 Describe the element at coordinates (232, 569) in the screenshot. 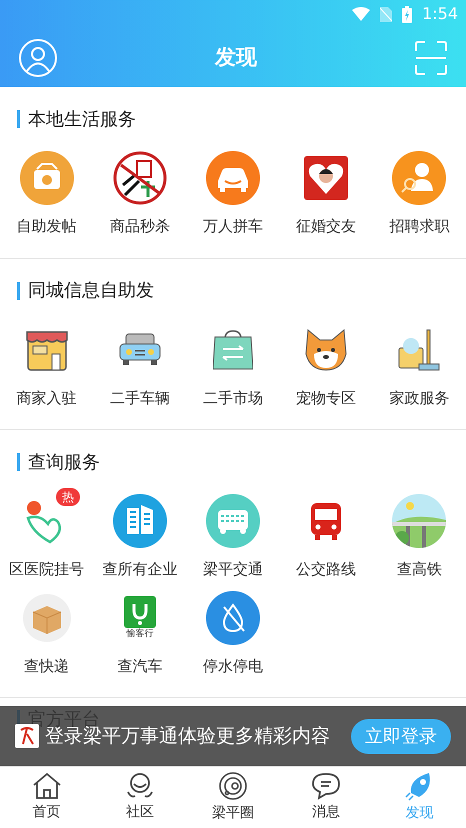

I see `service-label: 梁平交通` at that location.